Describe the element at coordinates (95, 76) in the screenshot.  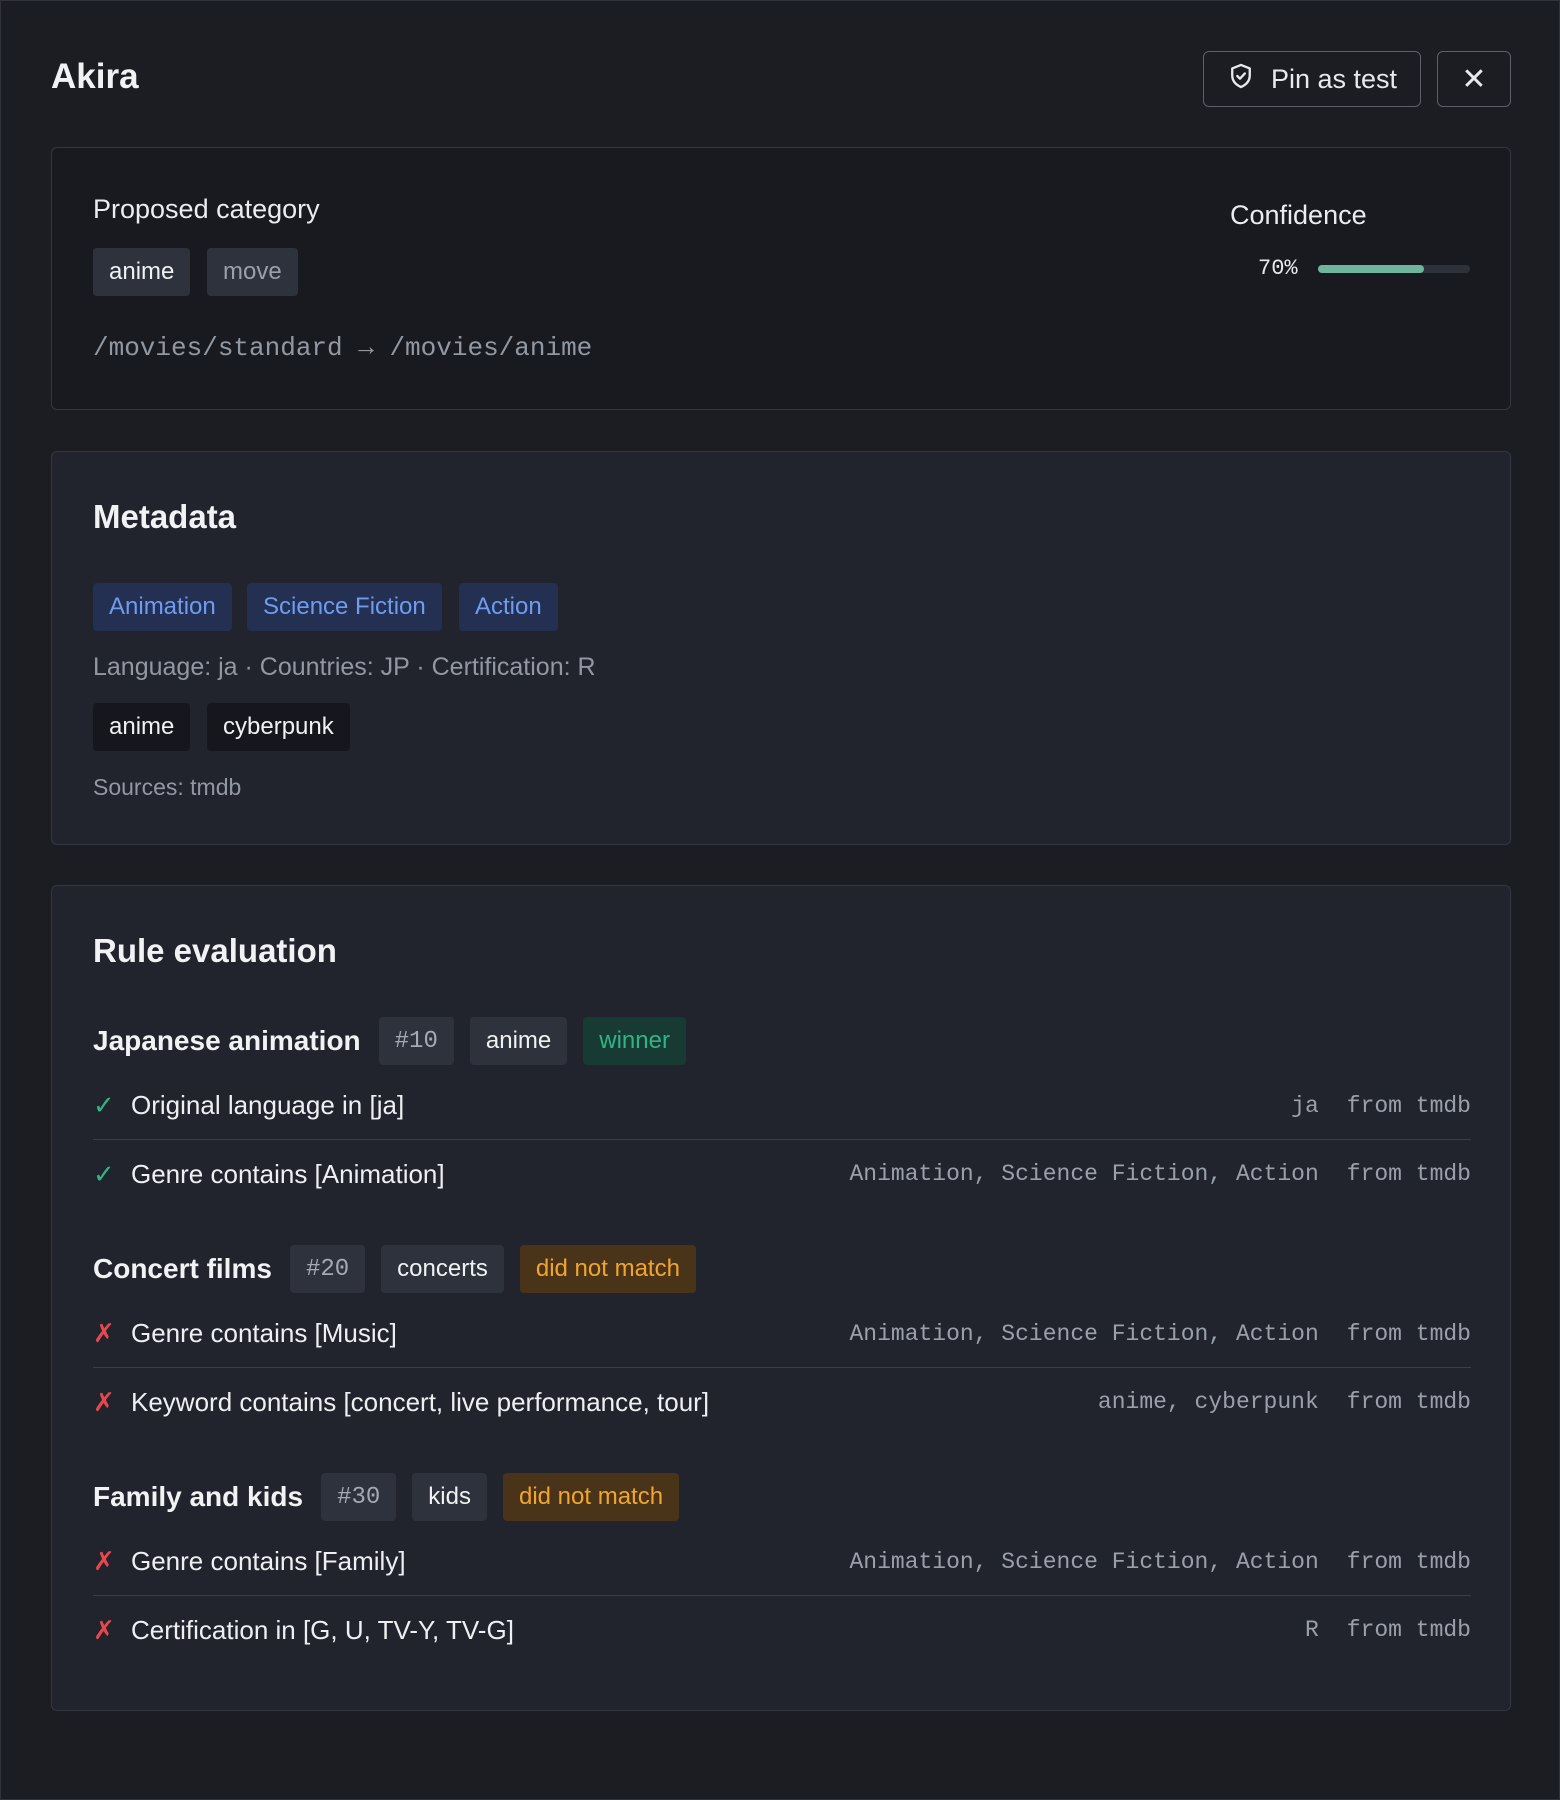
I see `page-title: Akira` at that location.